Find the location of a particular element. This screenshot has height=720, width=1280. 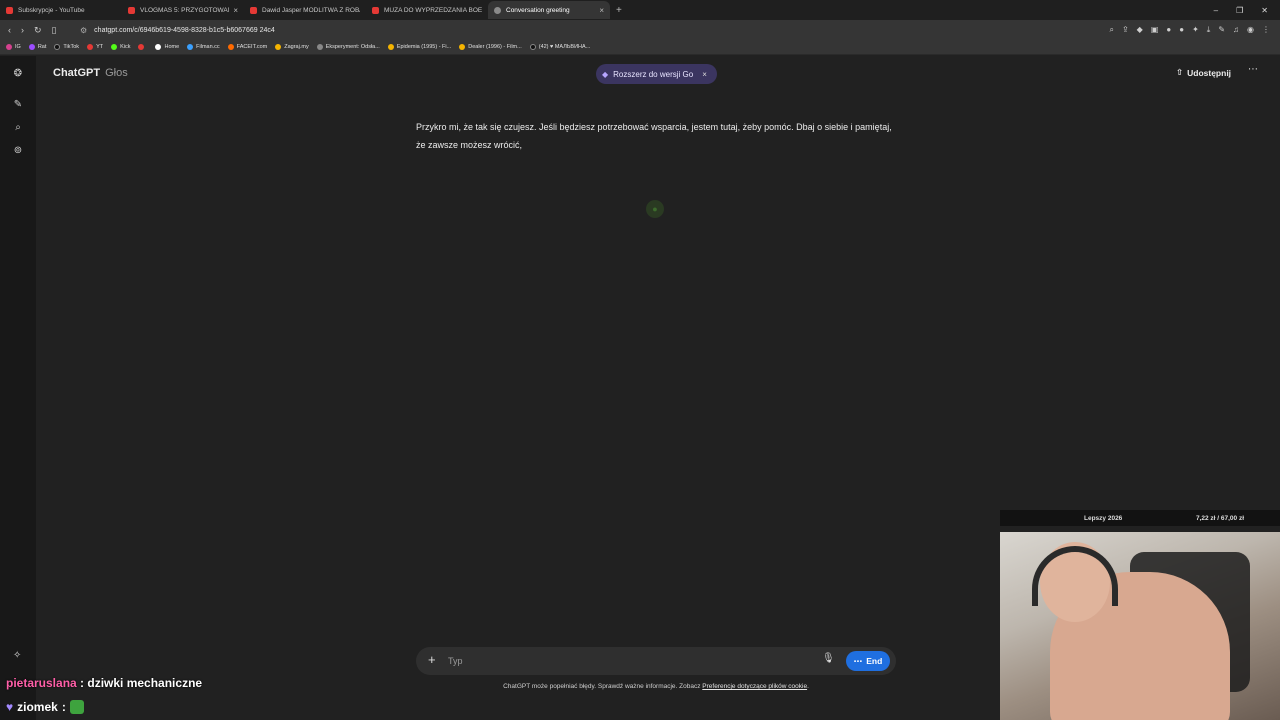

emote-icon is located at coordinates (76, 707).